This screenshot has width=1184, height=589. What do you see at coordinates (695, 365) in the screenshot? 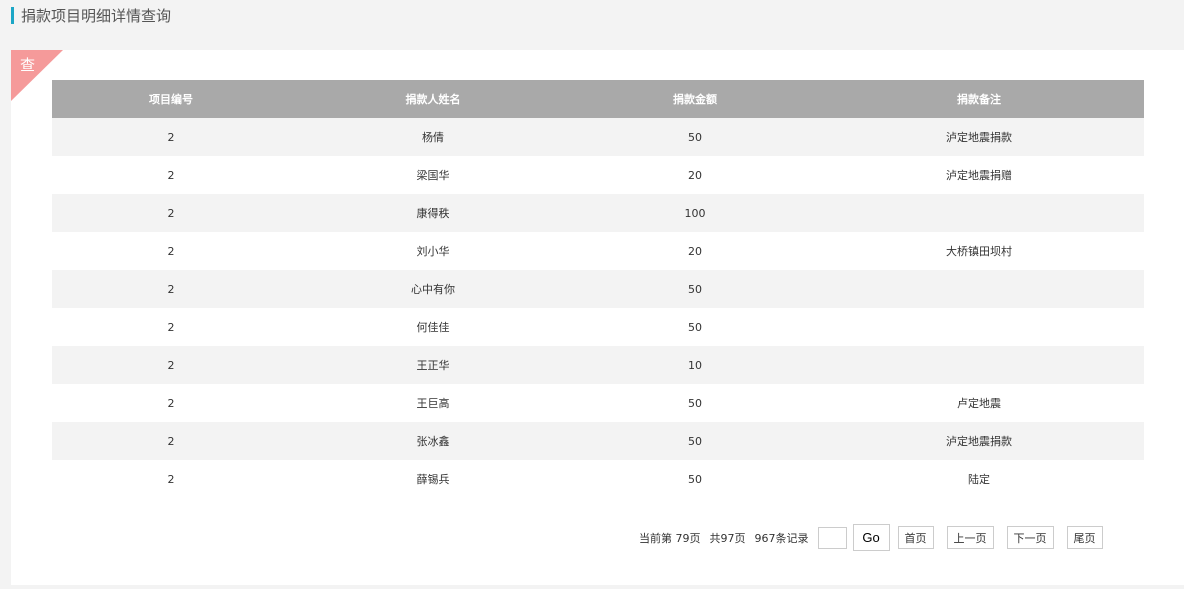
I see `cell-amount: 10` at bounding box center [695, 365].